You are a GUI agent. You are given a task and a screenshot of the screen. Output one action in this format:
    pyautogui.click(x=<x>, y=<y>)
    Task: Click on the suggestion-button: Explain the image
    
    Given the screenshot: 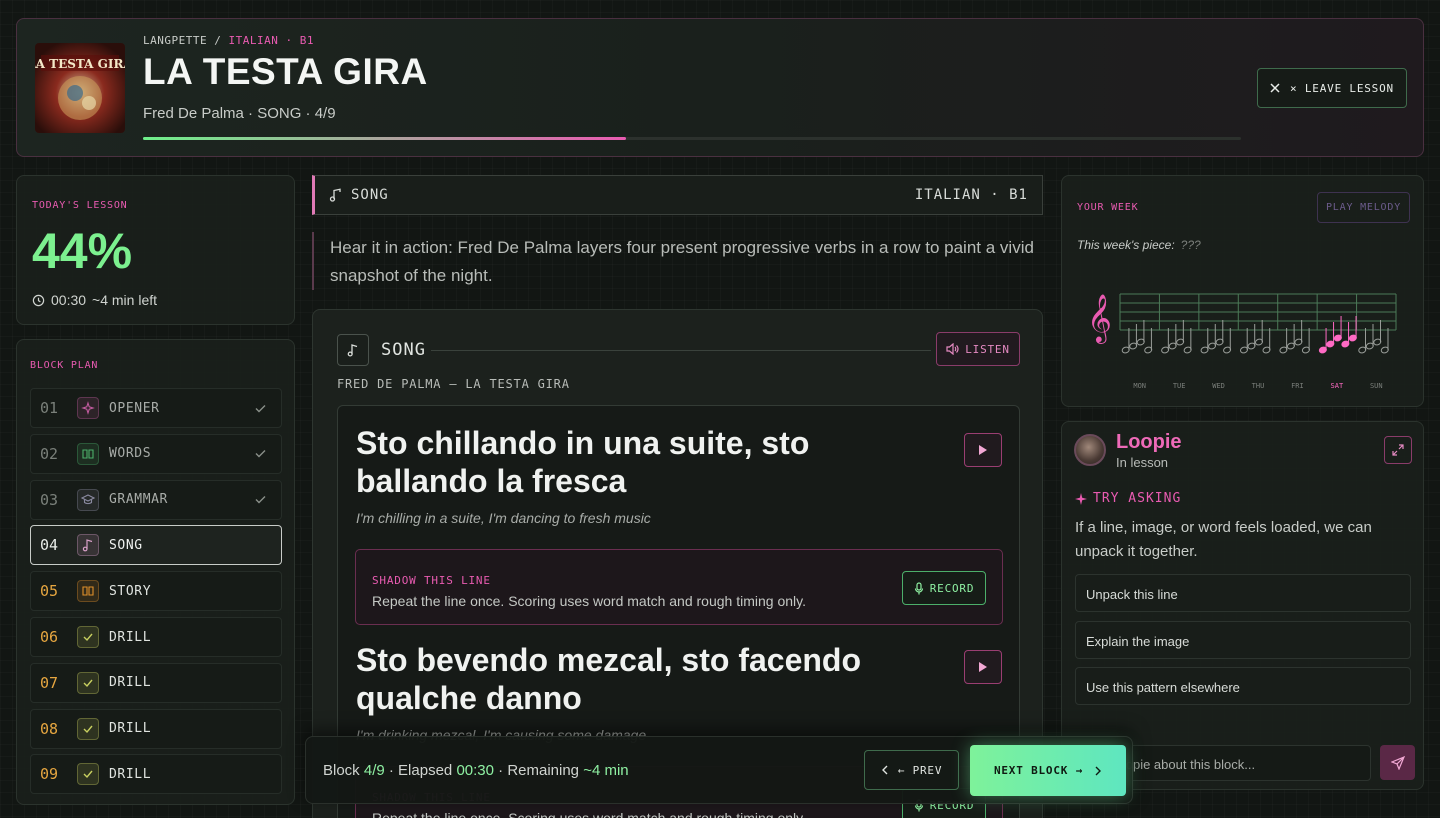 What is the action you would take?
    pyautogui.click(x=1243, y=640)
    